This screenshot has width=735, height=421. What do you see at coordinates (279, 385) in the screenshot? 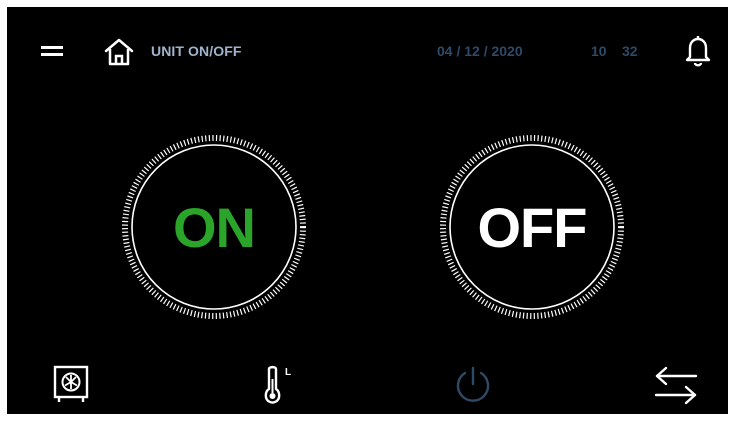
I see `thermometer-icon: L` at bounding box center [279, 385].